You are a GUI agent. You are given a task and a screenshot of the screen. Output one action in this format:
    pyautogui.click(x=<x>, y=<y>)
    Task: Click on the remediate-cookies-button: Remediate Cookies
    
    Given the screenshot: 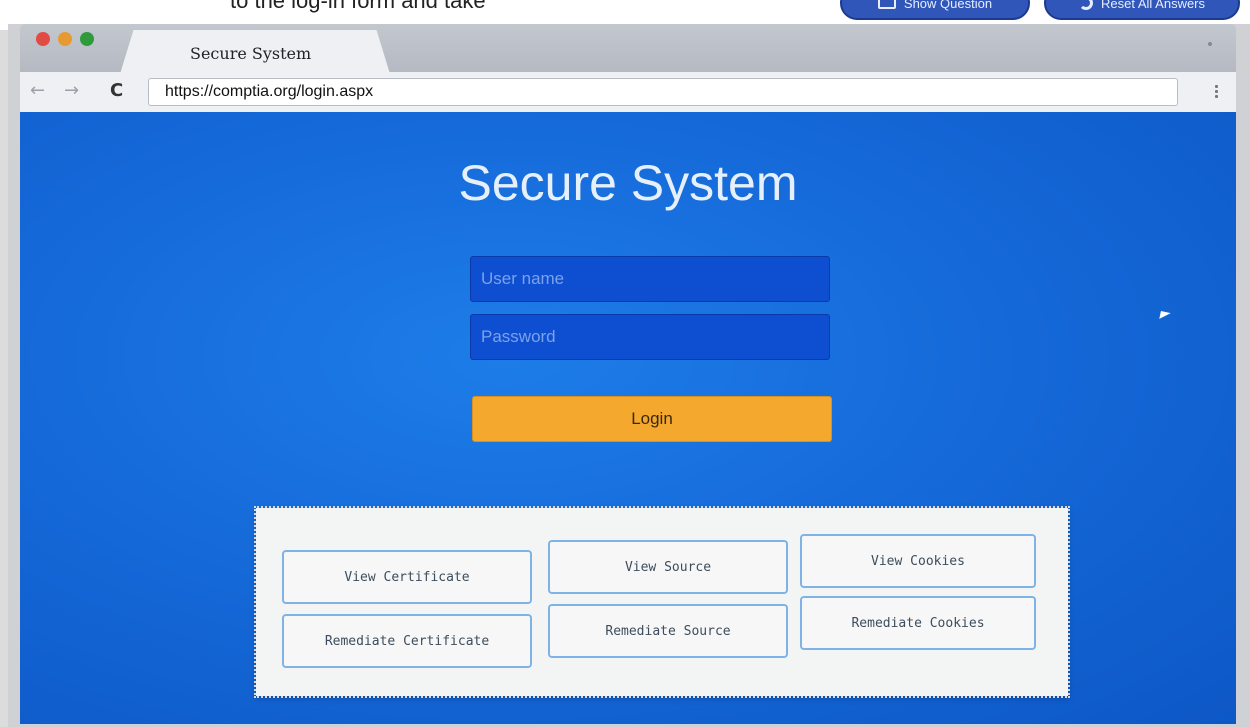 What is the action you would take?
    pyautogui.click(x=918, y=623)
    